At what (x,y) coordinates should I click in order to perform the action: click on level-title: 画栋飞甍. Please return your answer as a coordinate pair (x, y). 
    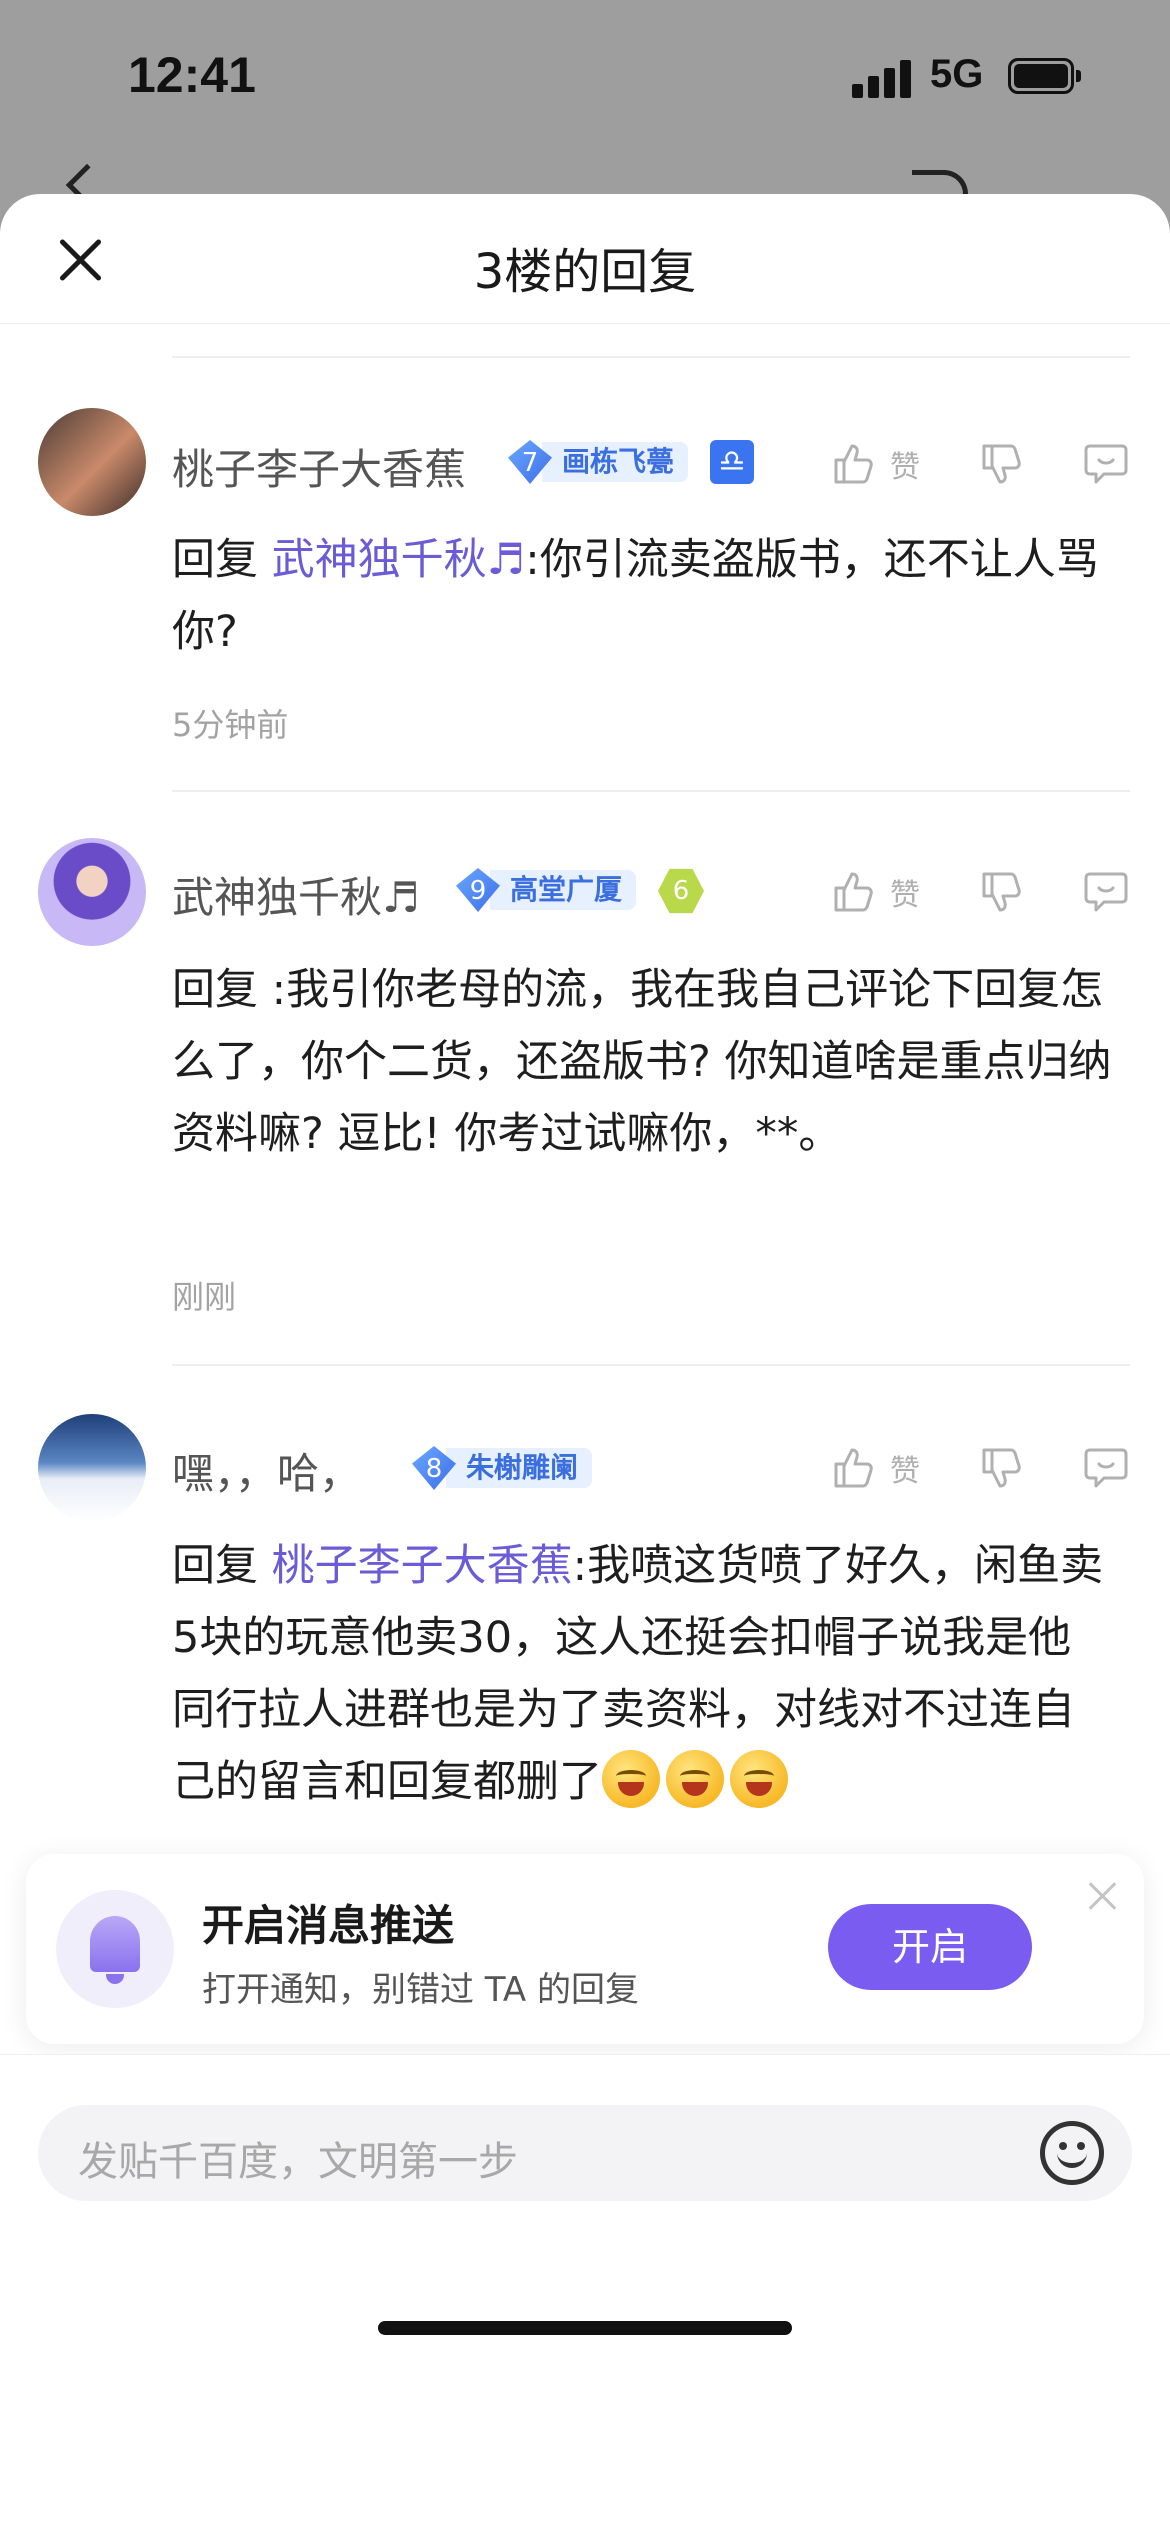
    Looking at the image, I should click on (615, 462).